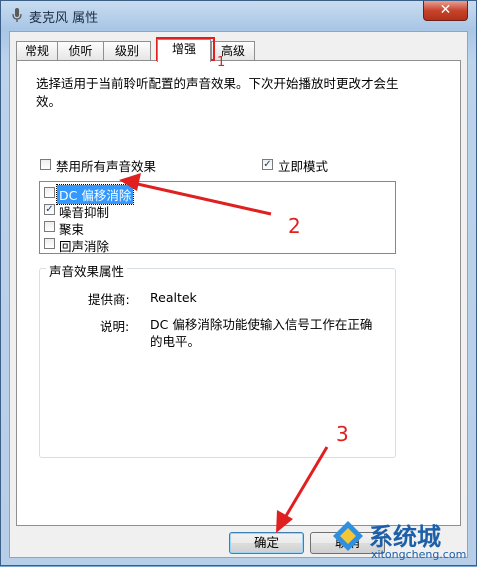 The image size is (477, 567). Describe the element at coordinates (348, 536) in the screenshot. I see `watermark-logo-icon` at that location.